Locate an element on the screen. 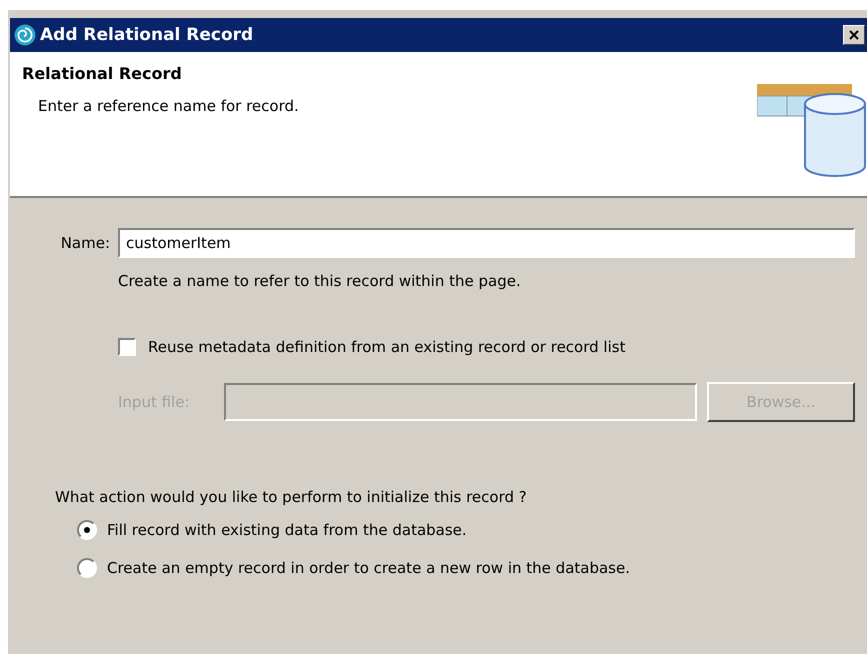 The width and height of the screenshot is (867, 654). page-description: Enter a reference name for record. is located at coordinates (168, 106).